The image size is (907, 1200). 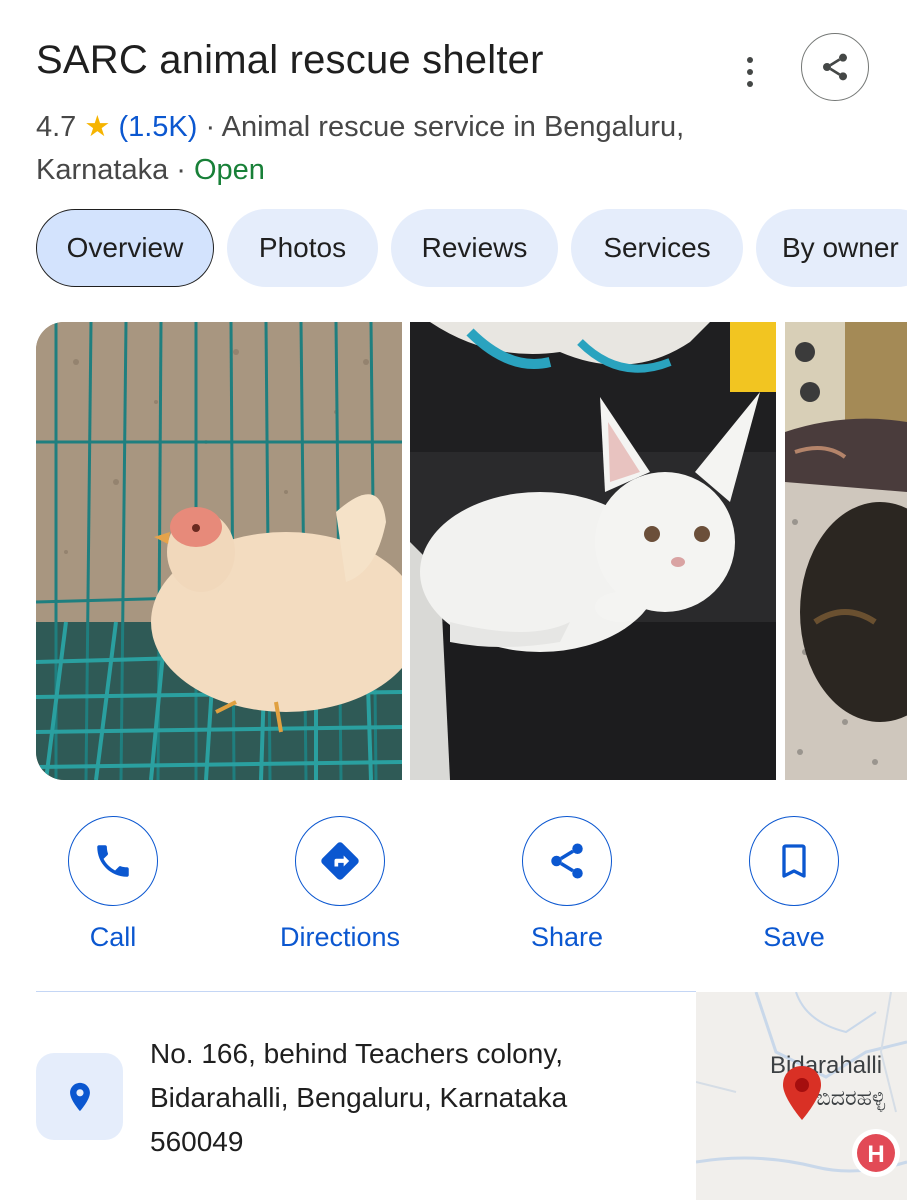 I want to click on location-pin-icon, so click(x=79, y=1096).